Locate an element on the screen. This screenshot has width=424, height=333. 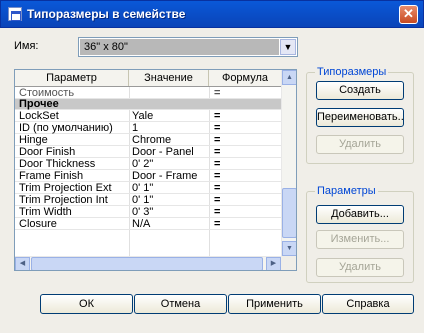
value-cell: N/A is located at coordinates (170, 224).